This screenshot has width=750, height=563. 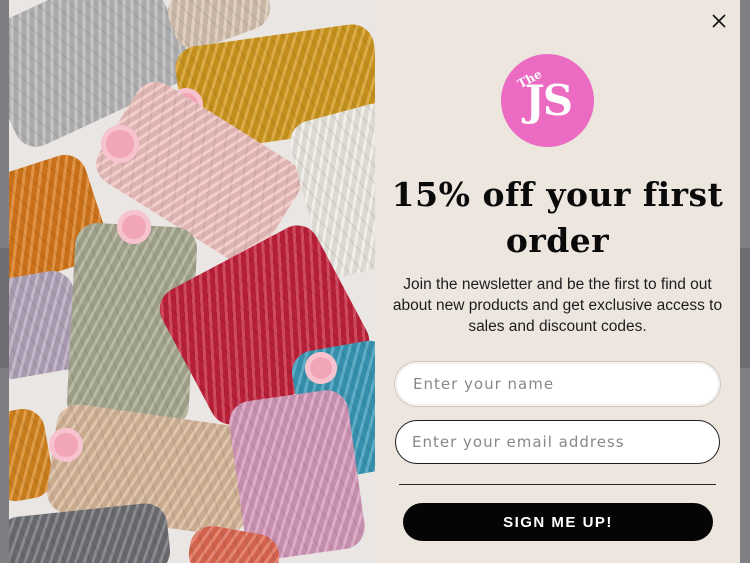 I want to click on email-input, so click(x=557, y=442).